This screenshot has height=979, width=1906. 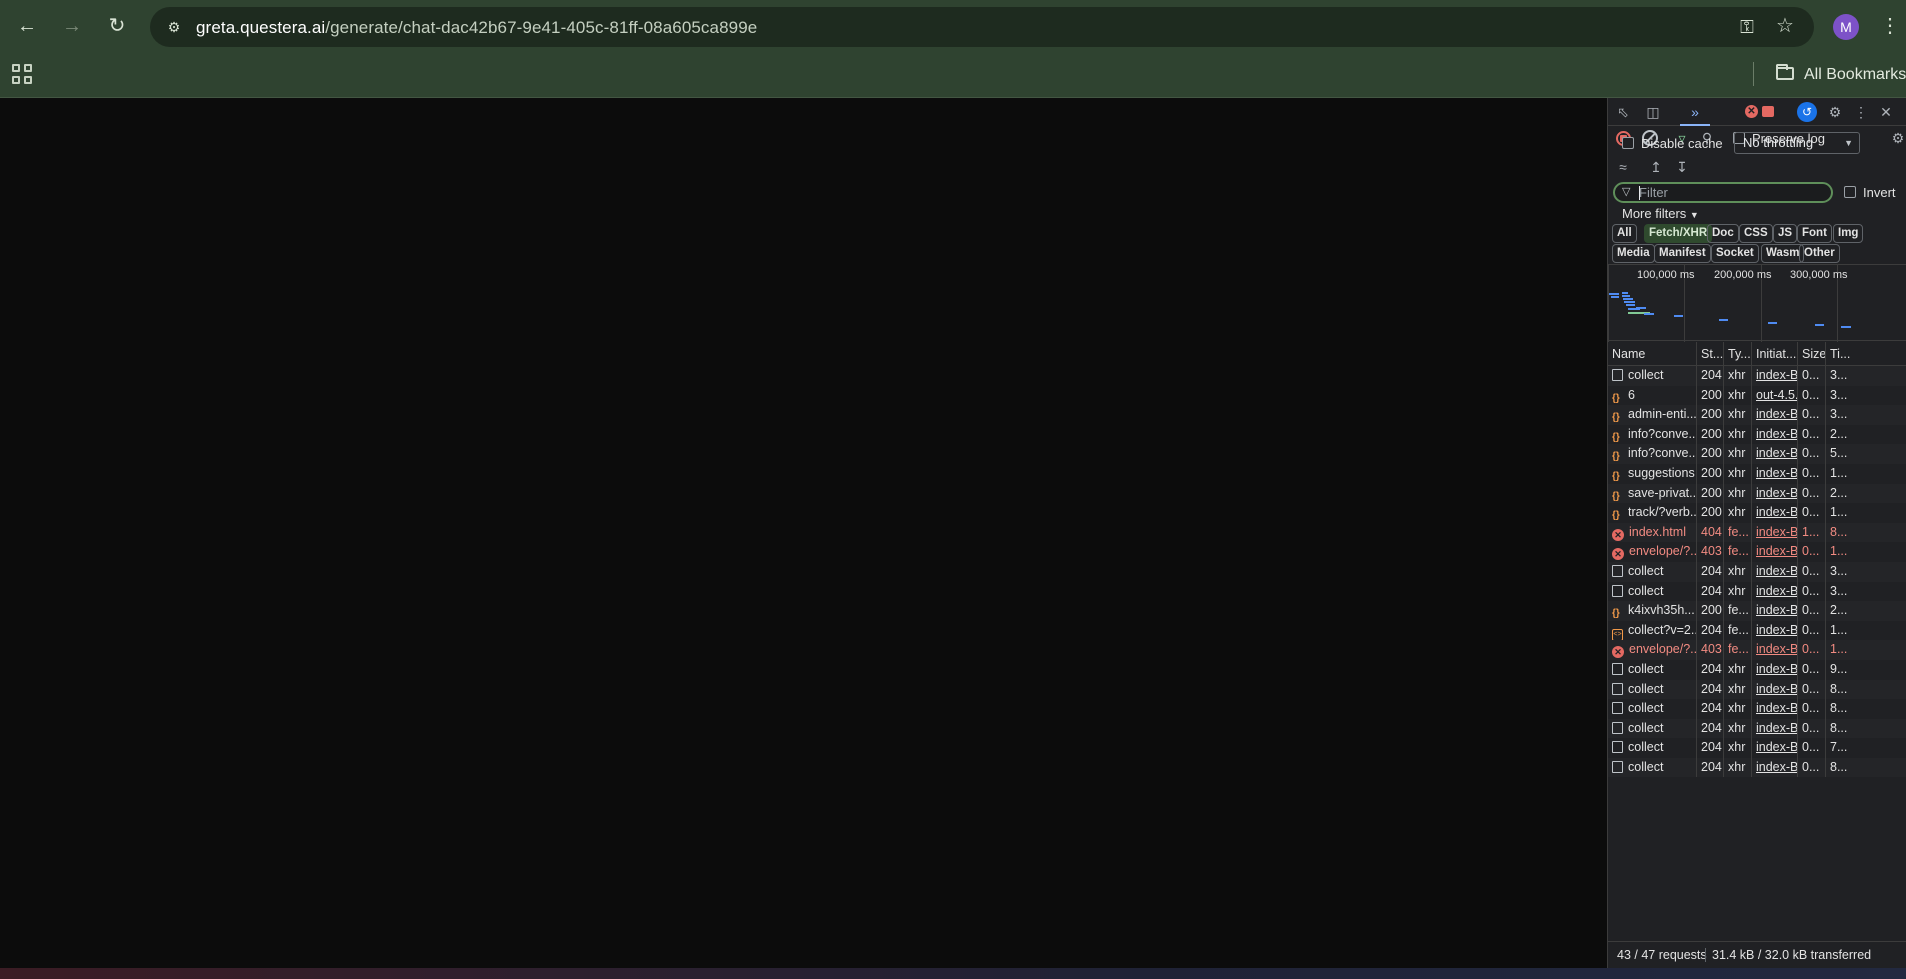 What do you see at coordinates (1890, 26) in the screenshot?
I see `browser-menu-icon: ⋮` at bounding box center [1890, 26].